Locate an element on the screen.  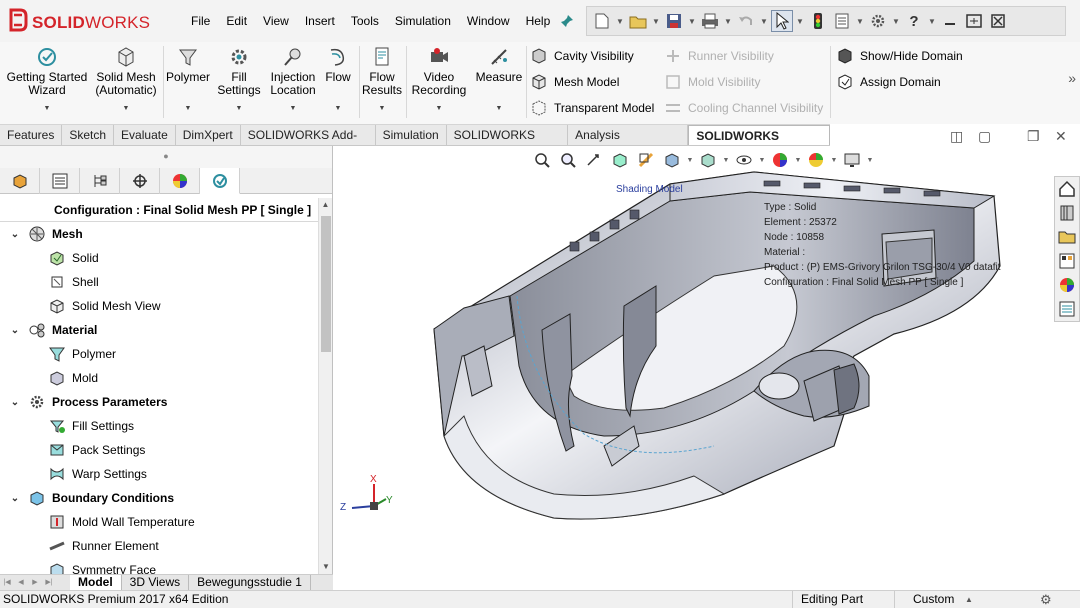
previous-view-icon is located at coordinates (594, 160).